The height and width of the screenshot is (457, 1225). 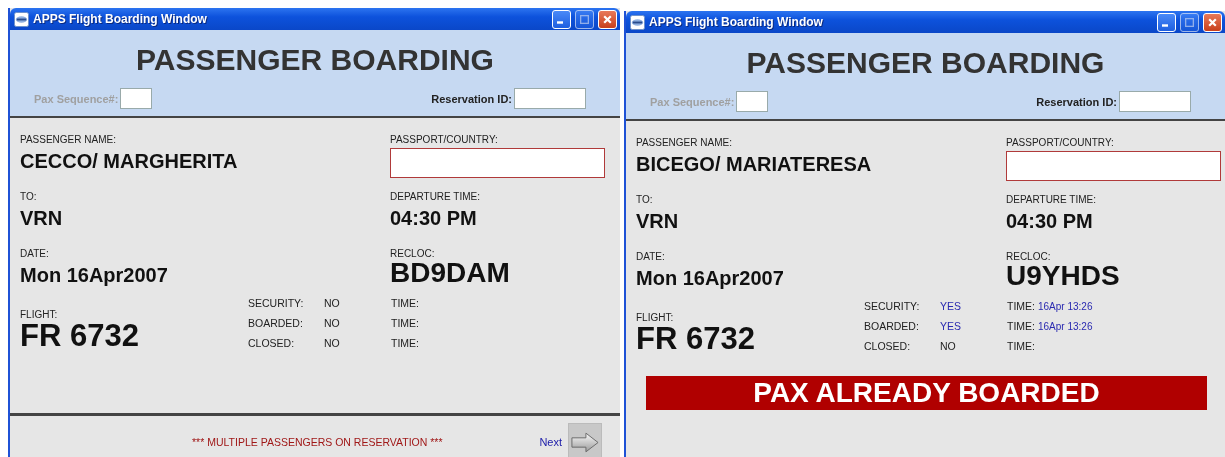 What do you see at coordinates (317, 442) in the screenshot?
I see `reservation-message: *** MULTIPLE PASSENGERS ON RESERVATION ***` at bounding box center [317, 442].